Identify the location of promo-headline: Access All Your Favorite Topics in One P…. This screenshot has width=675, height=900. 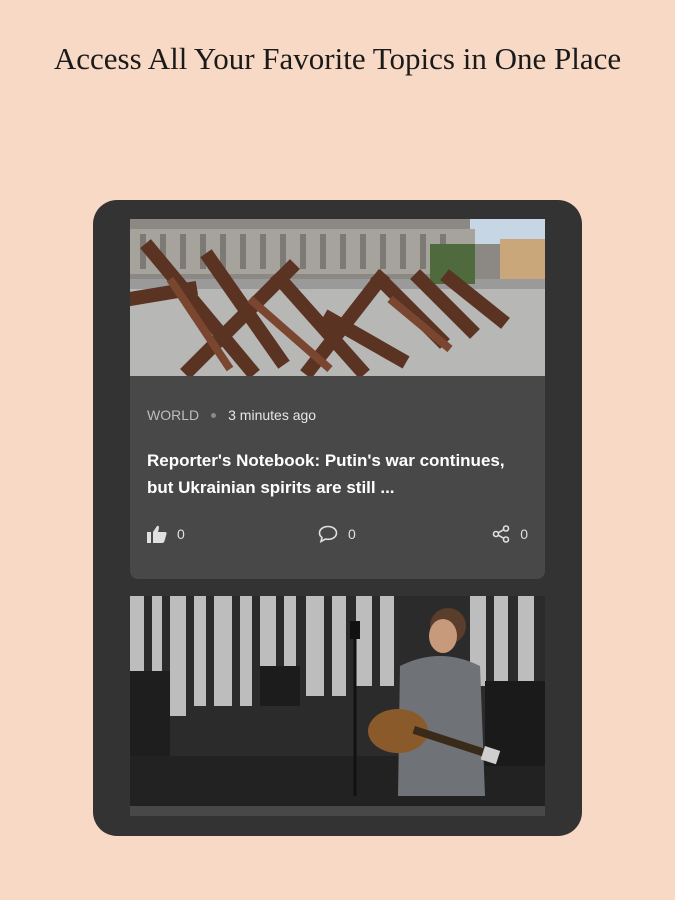
(337, 58).